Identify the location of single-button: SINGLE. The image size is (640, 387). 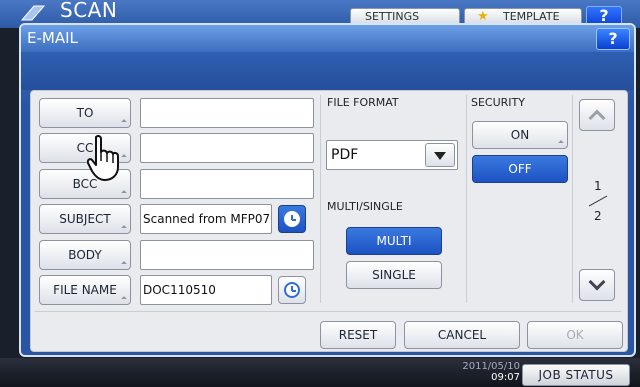
(394, 275).